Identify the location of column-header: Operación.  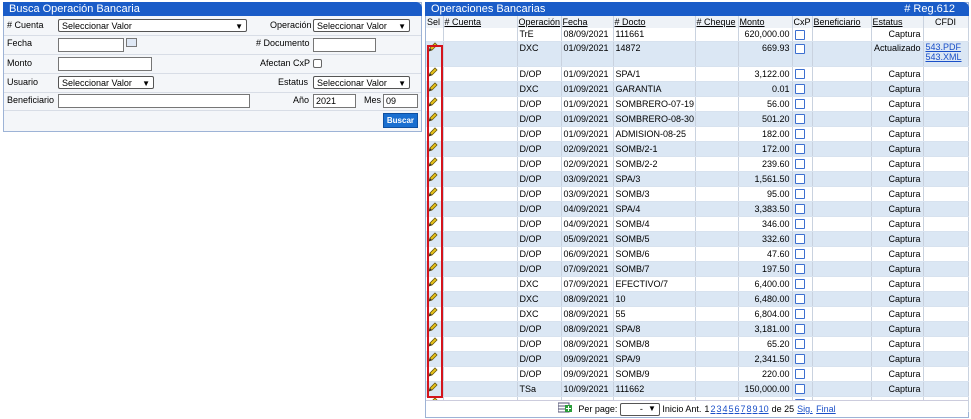
(539, 22).